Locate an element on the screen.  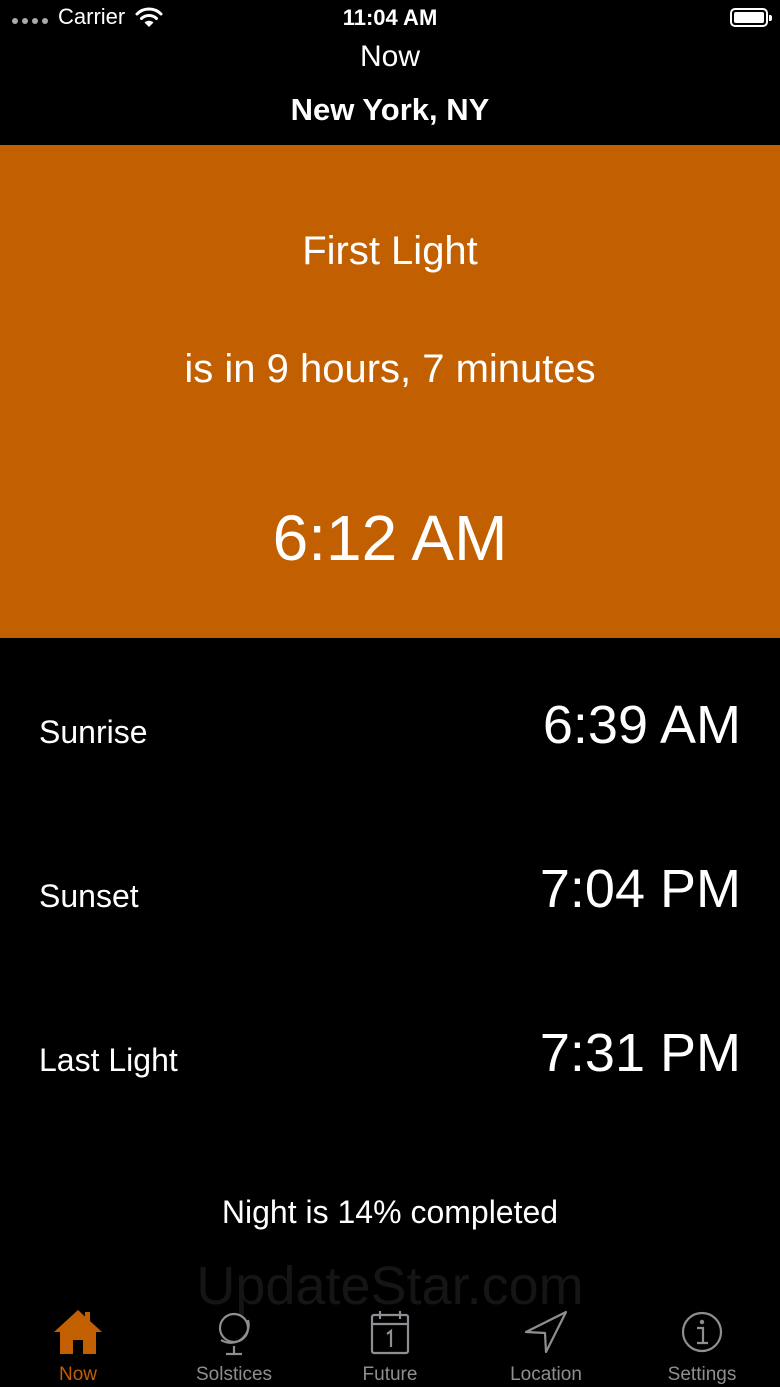
event-time: 7:04 PM is located at coordinates (640, 889).